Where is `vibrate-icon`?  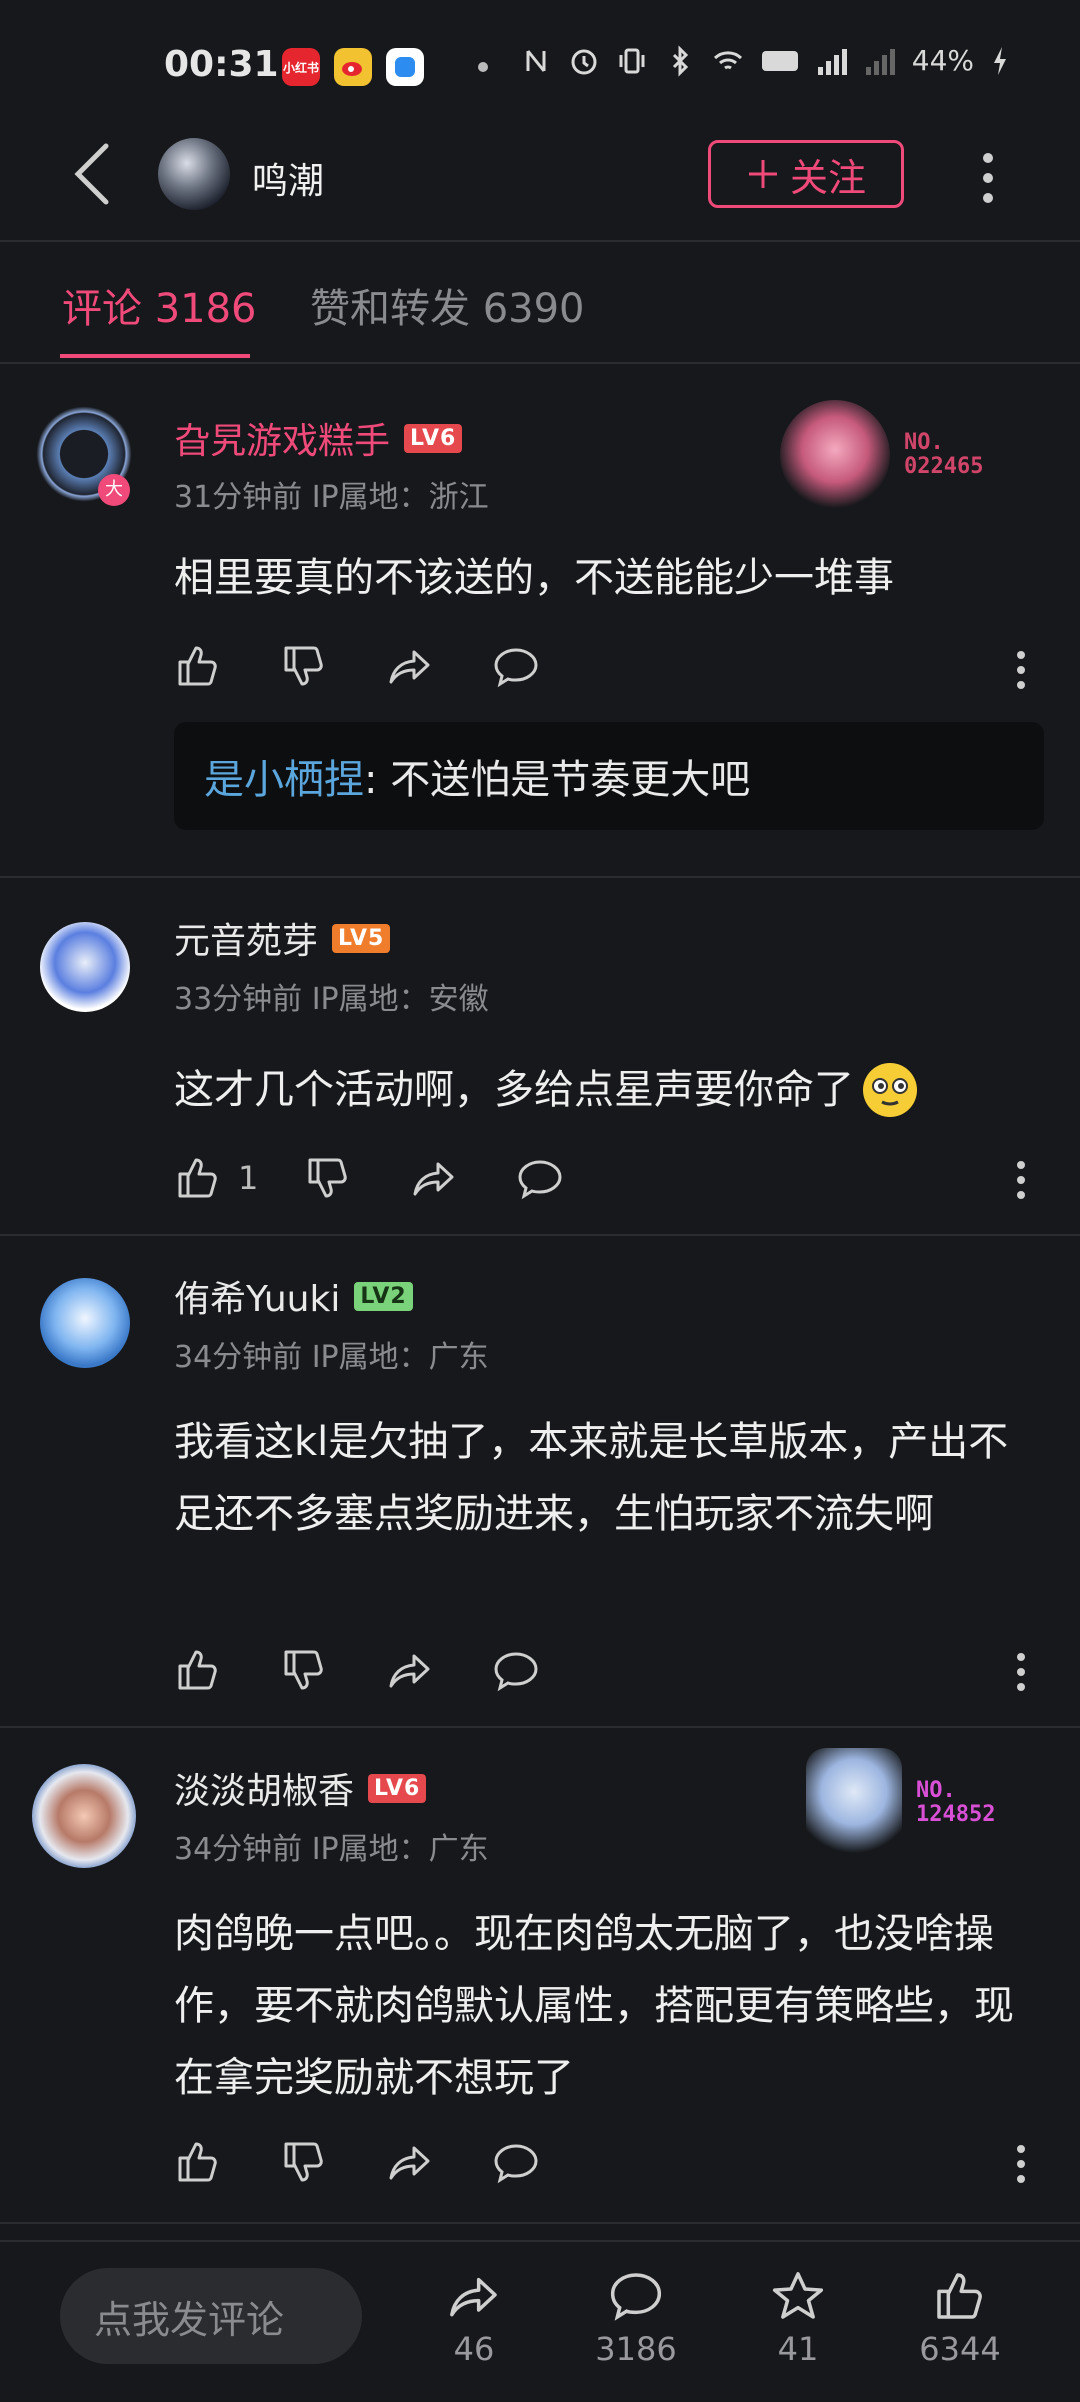
vibrate-icon is located at coordinates (632, 60).